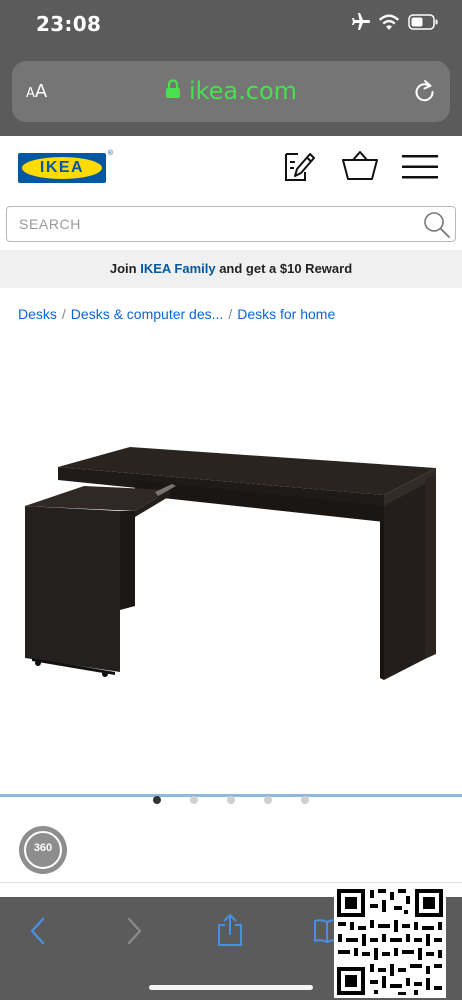 The width and height of the screenshot is (462, 1000). I want to click on carousel-dots, so click(231, 801).